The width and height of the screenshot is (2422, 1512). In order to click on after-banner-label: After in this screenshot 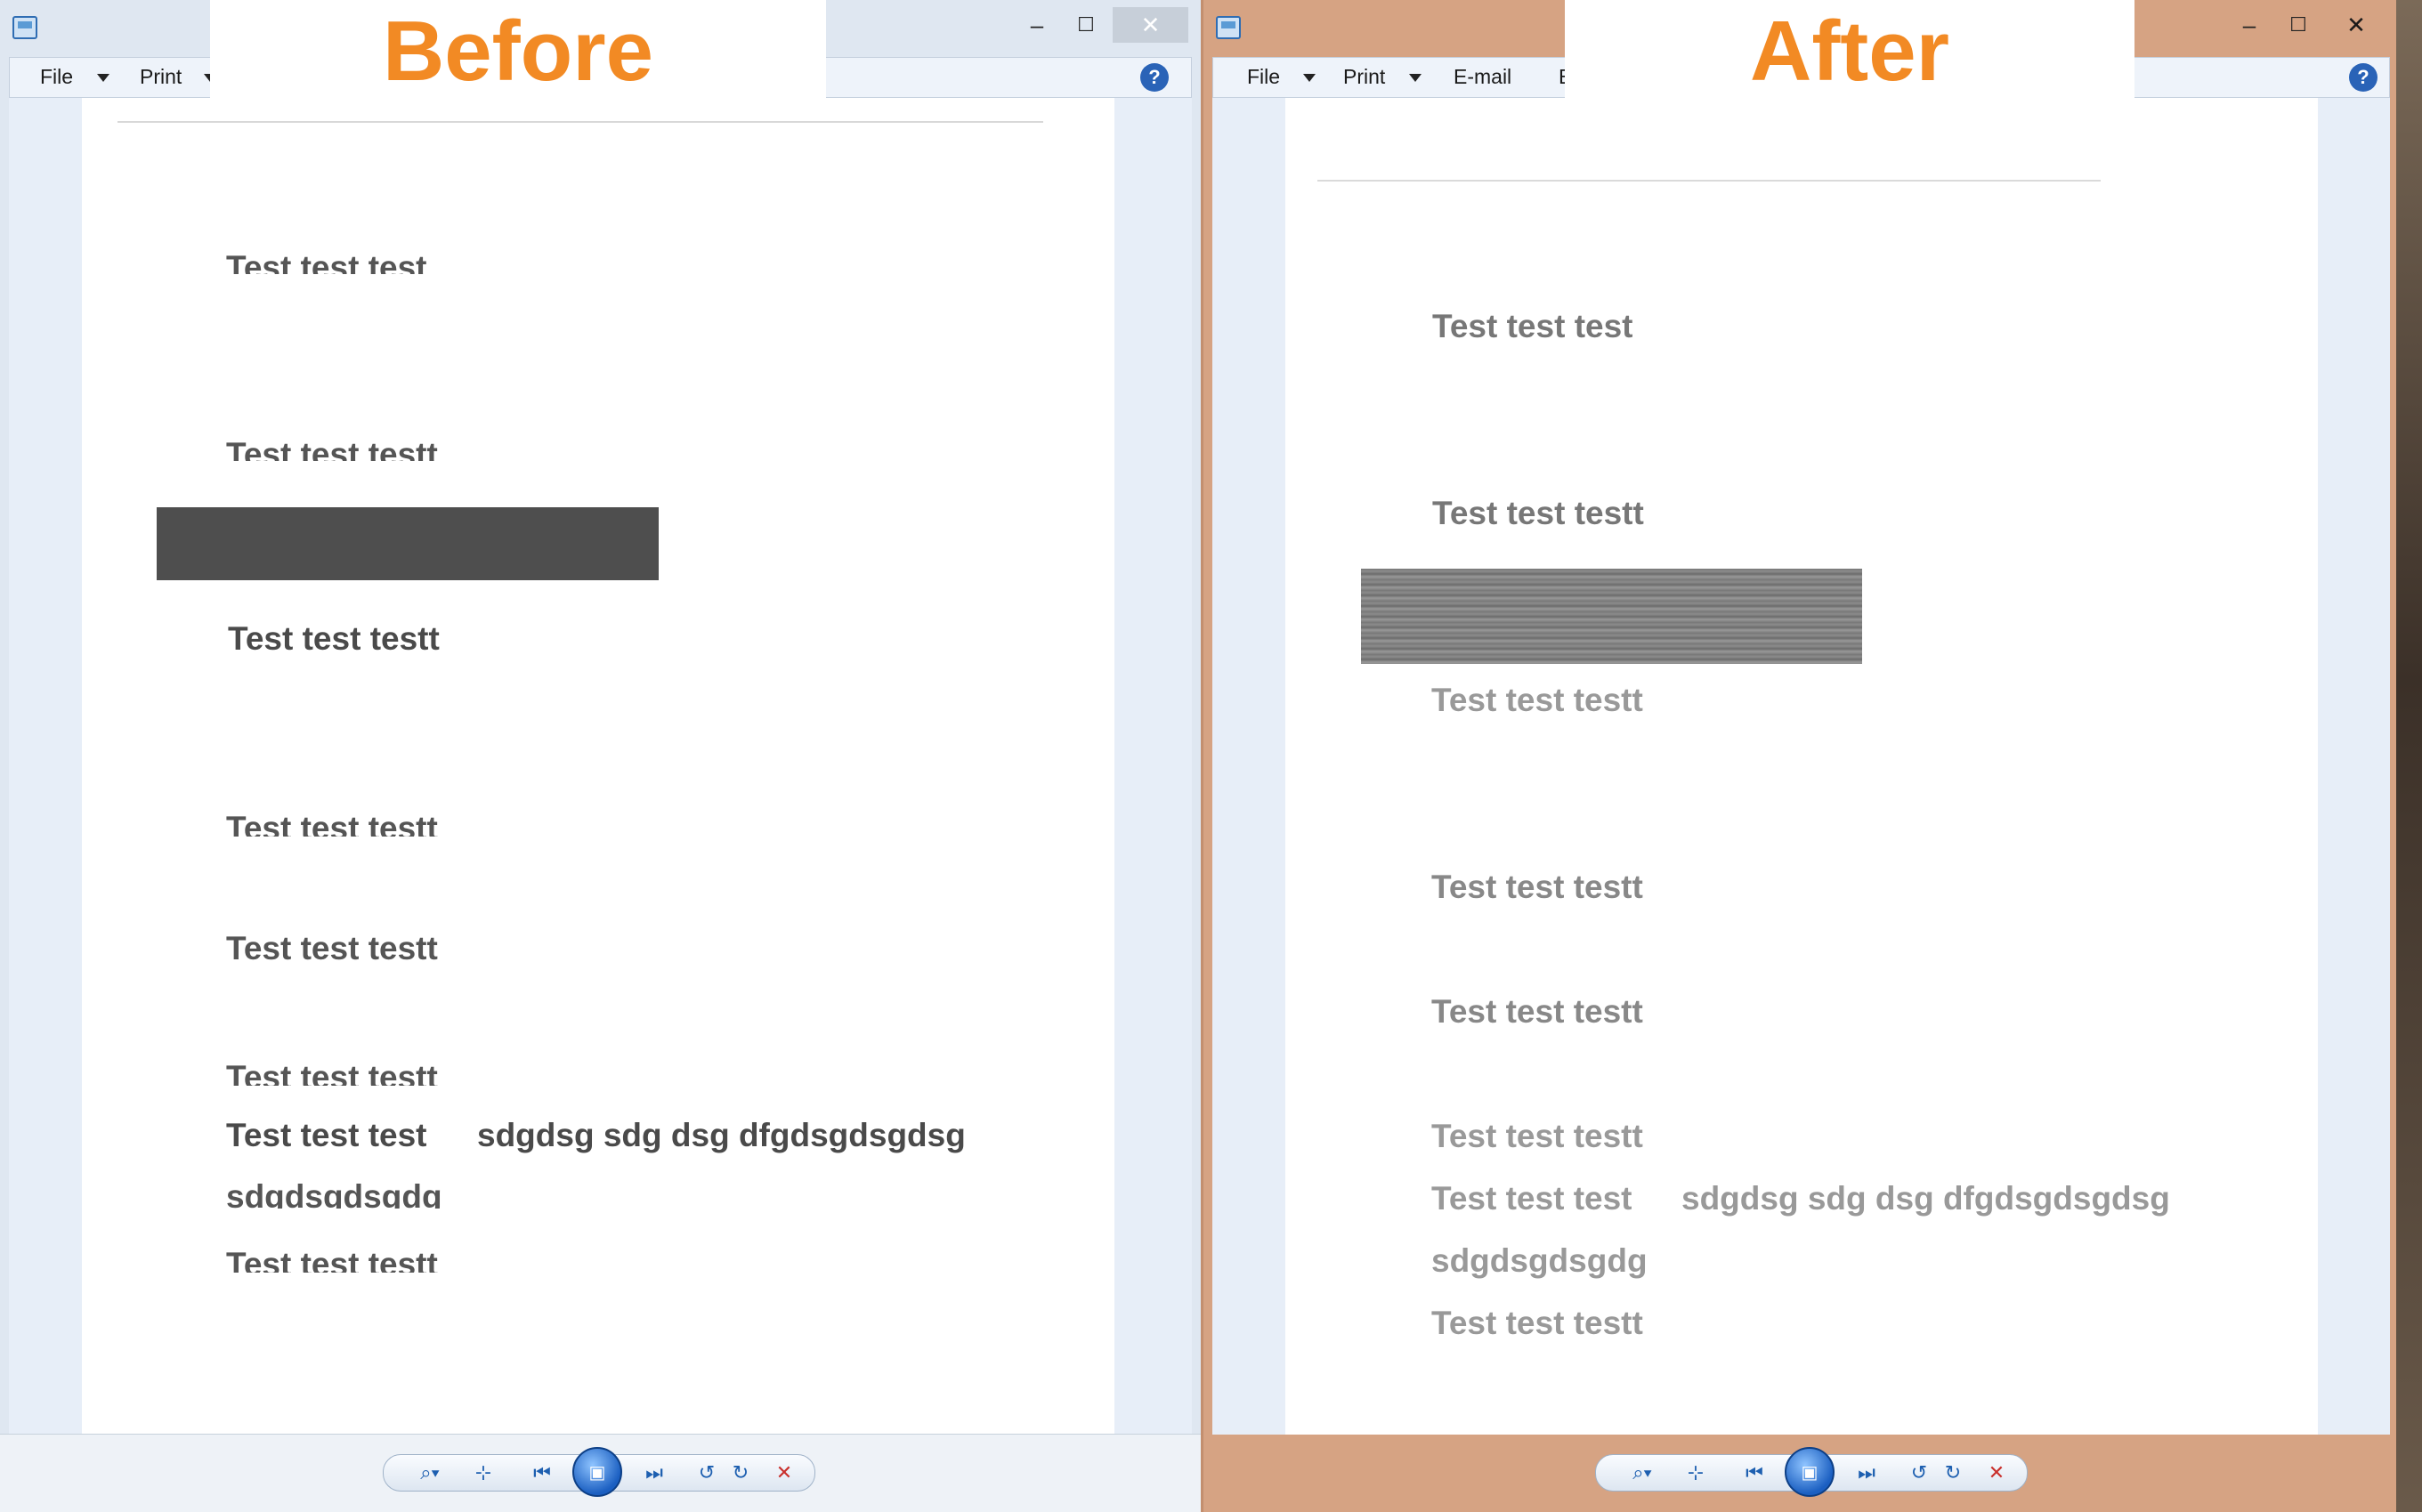, I will do `click(1849, 51)`.